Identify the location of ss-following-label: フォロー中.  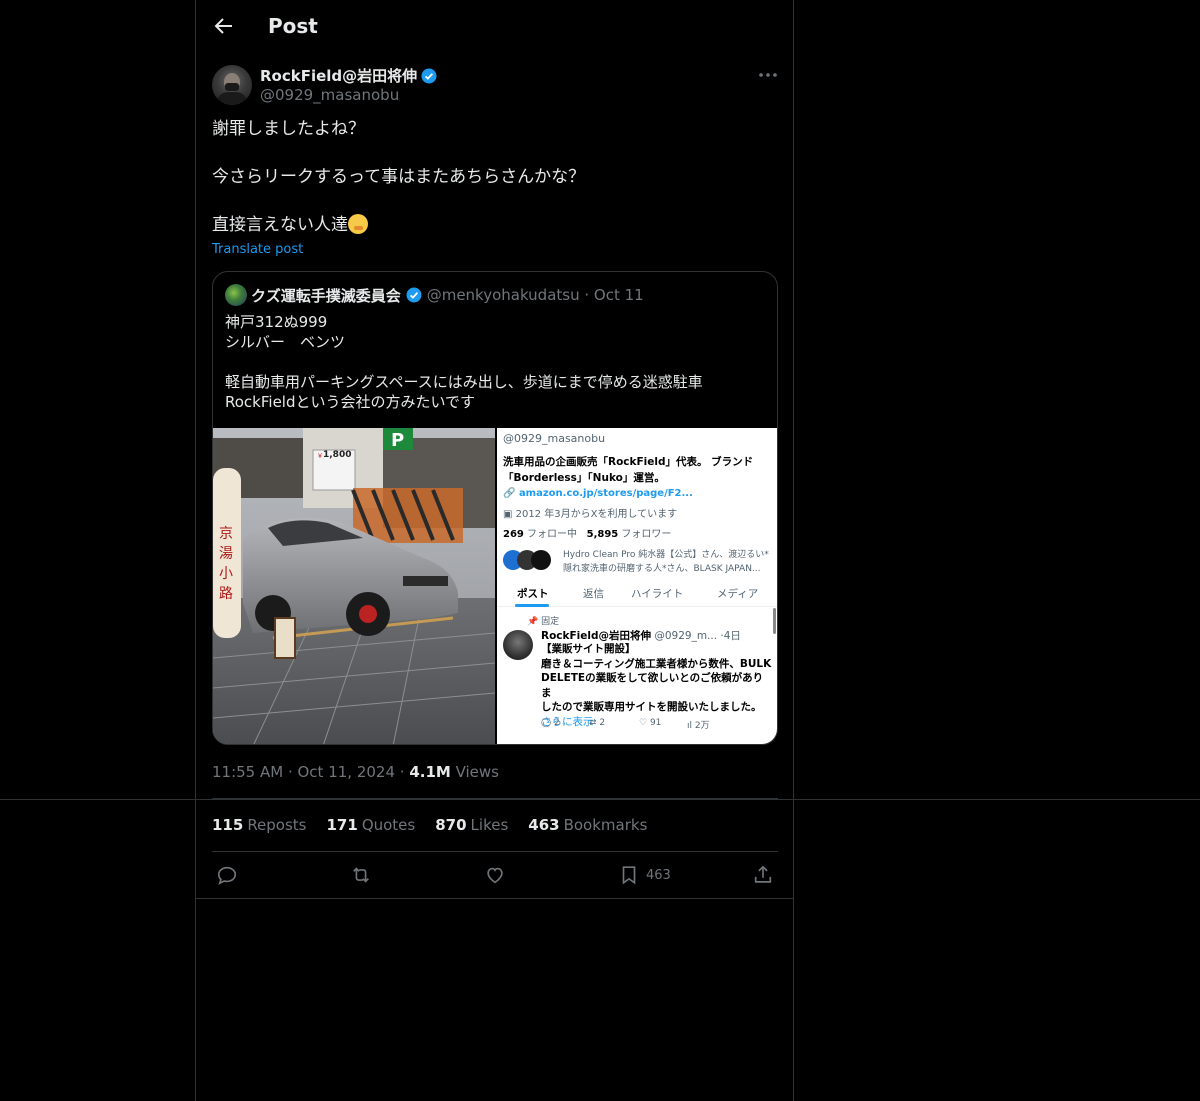
(550, 534).